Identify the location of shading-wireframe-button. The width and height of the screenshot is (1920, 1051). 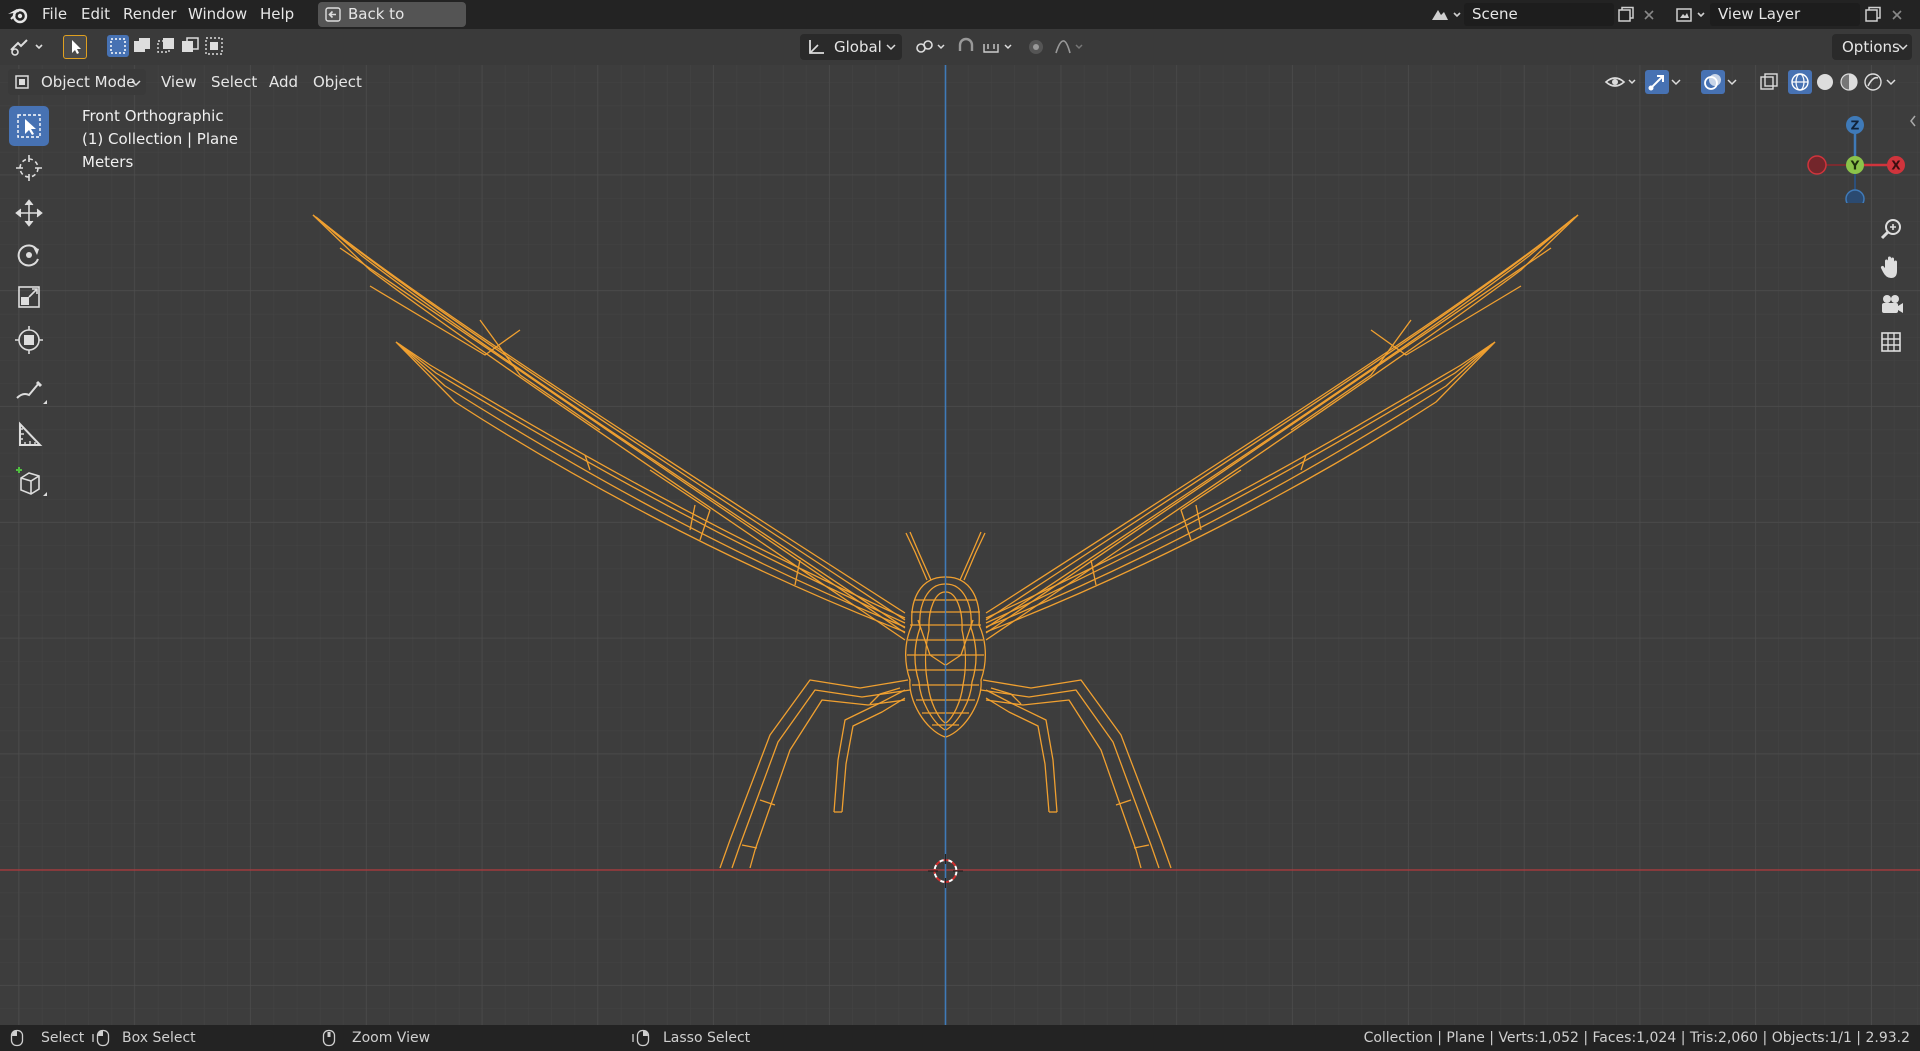
(1800, 82).